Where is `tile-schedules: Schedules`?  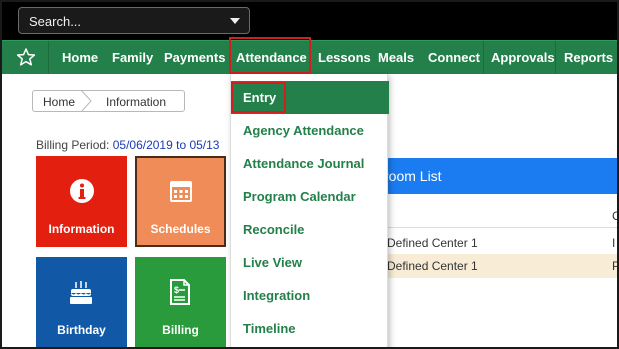
tile-schedules: Schedules is located at coordinates (180, 201).